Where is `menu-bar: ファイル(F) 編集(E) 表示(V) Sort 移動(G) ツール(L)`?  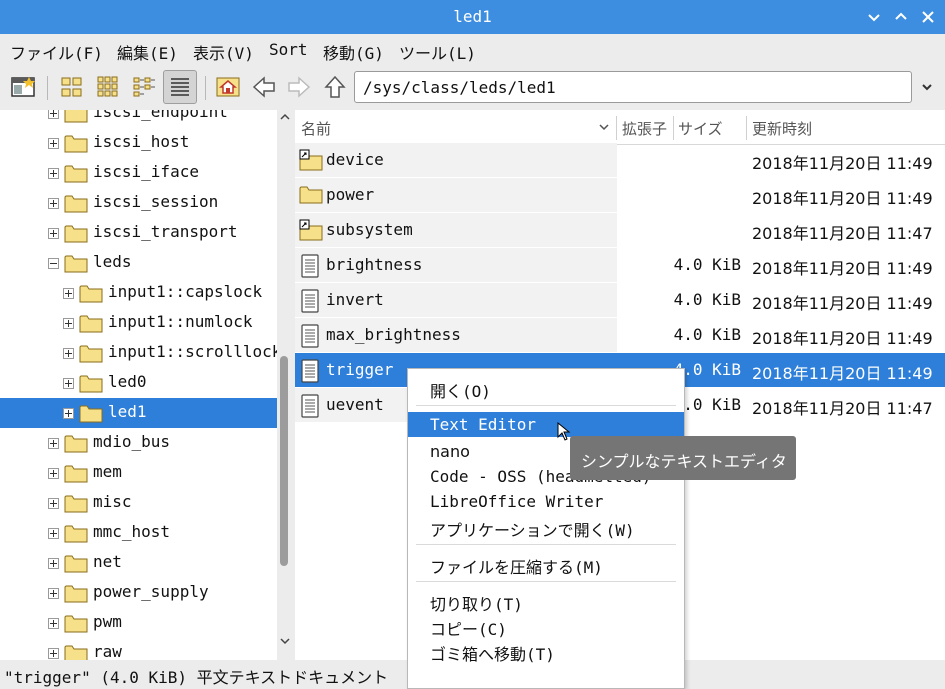 menu-bar: ファイル(F) 編集(E) 表示(V) Sort 移動(G) ツール(L) is located at coordinates (472, 50).